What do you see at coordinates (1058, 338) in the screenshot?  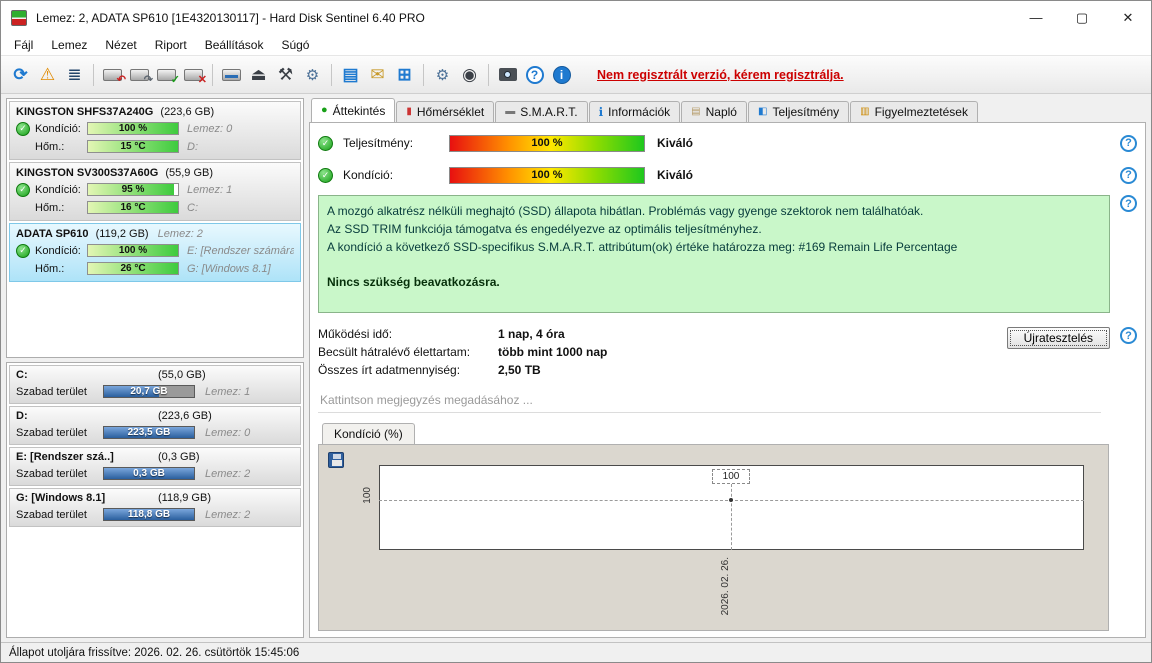 I see `retest-button: Újratesztelés` at bounding box center [1058, 338].